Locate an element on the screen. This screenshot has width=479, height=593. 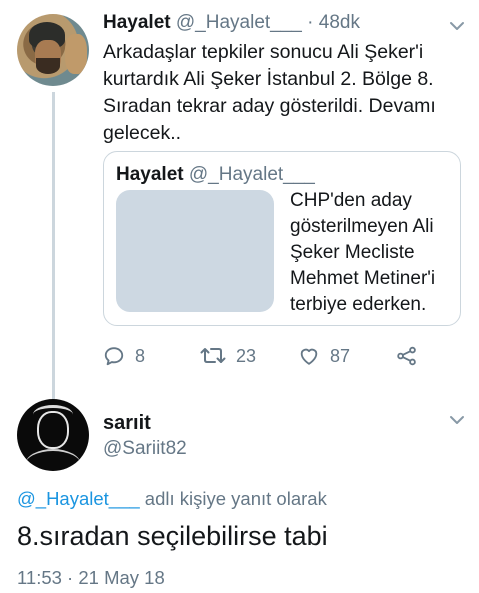
replying-to-label: adlı kişiye yanıt olarak is located at coordinates (233, 498).